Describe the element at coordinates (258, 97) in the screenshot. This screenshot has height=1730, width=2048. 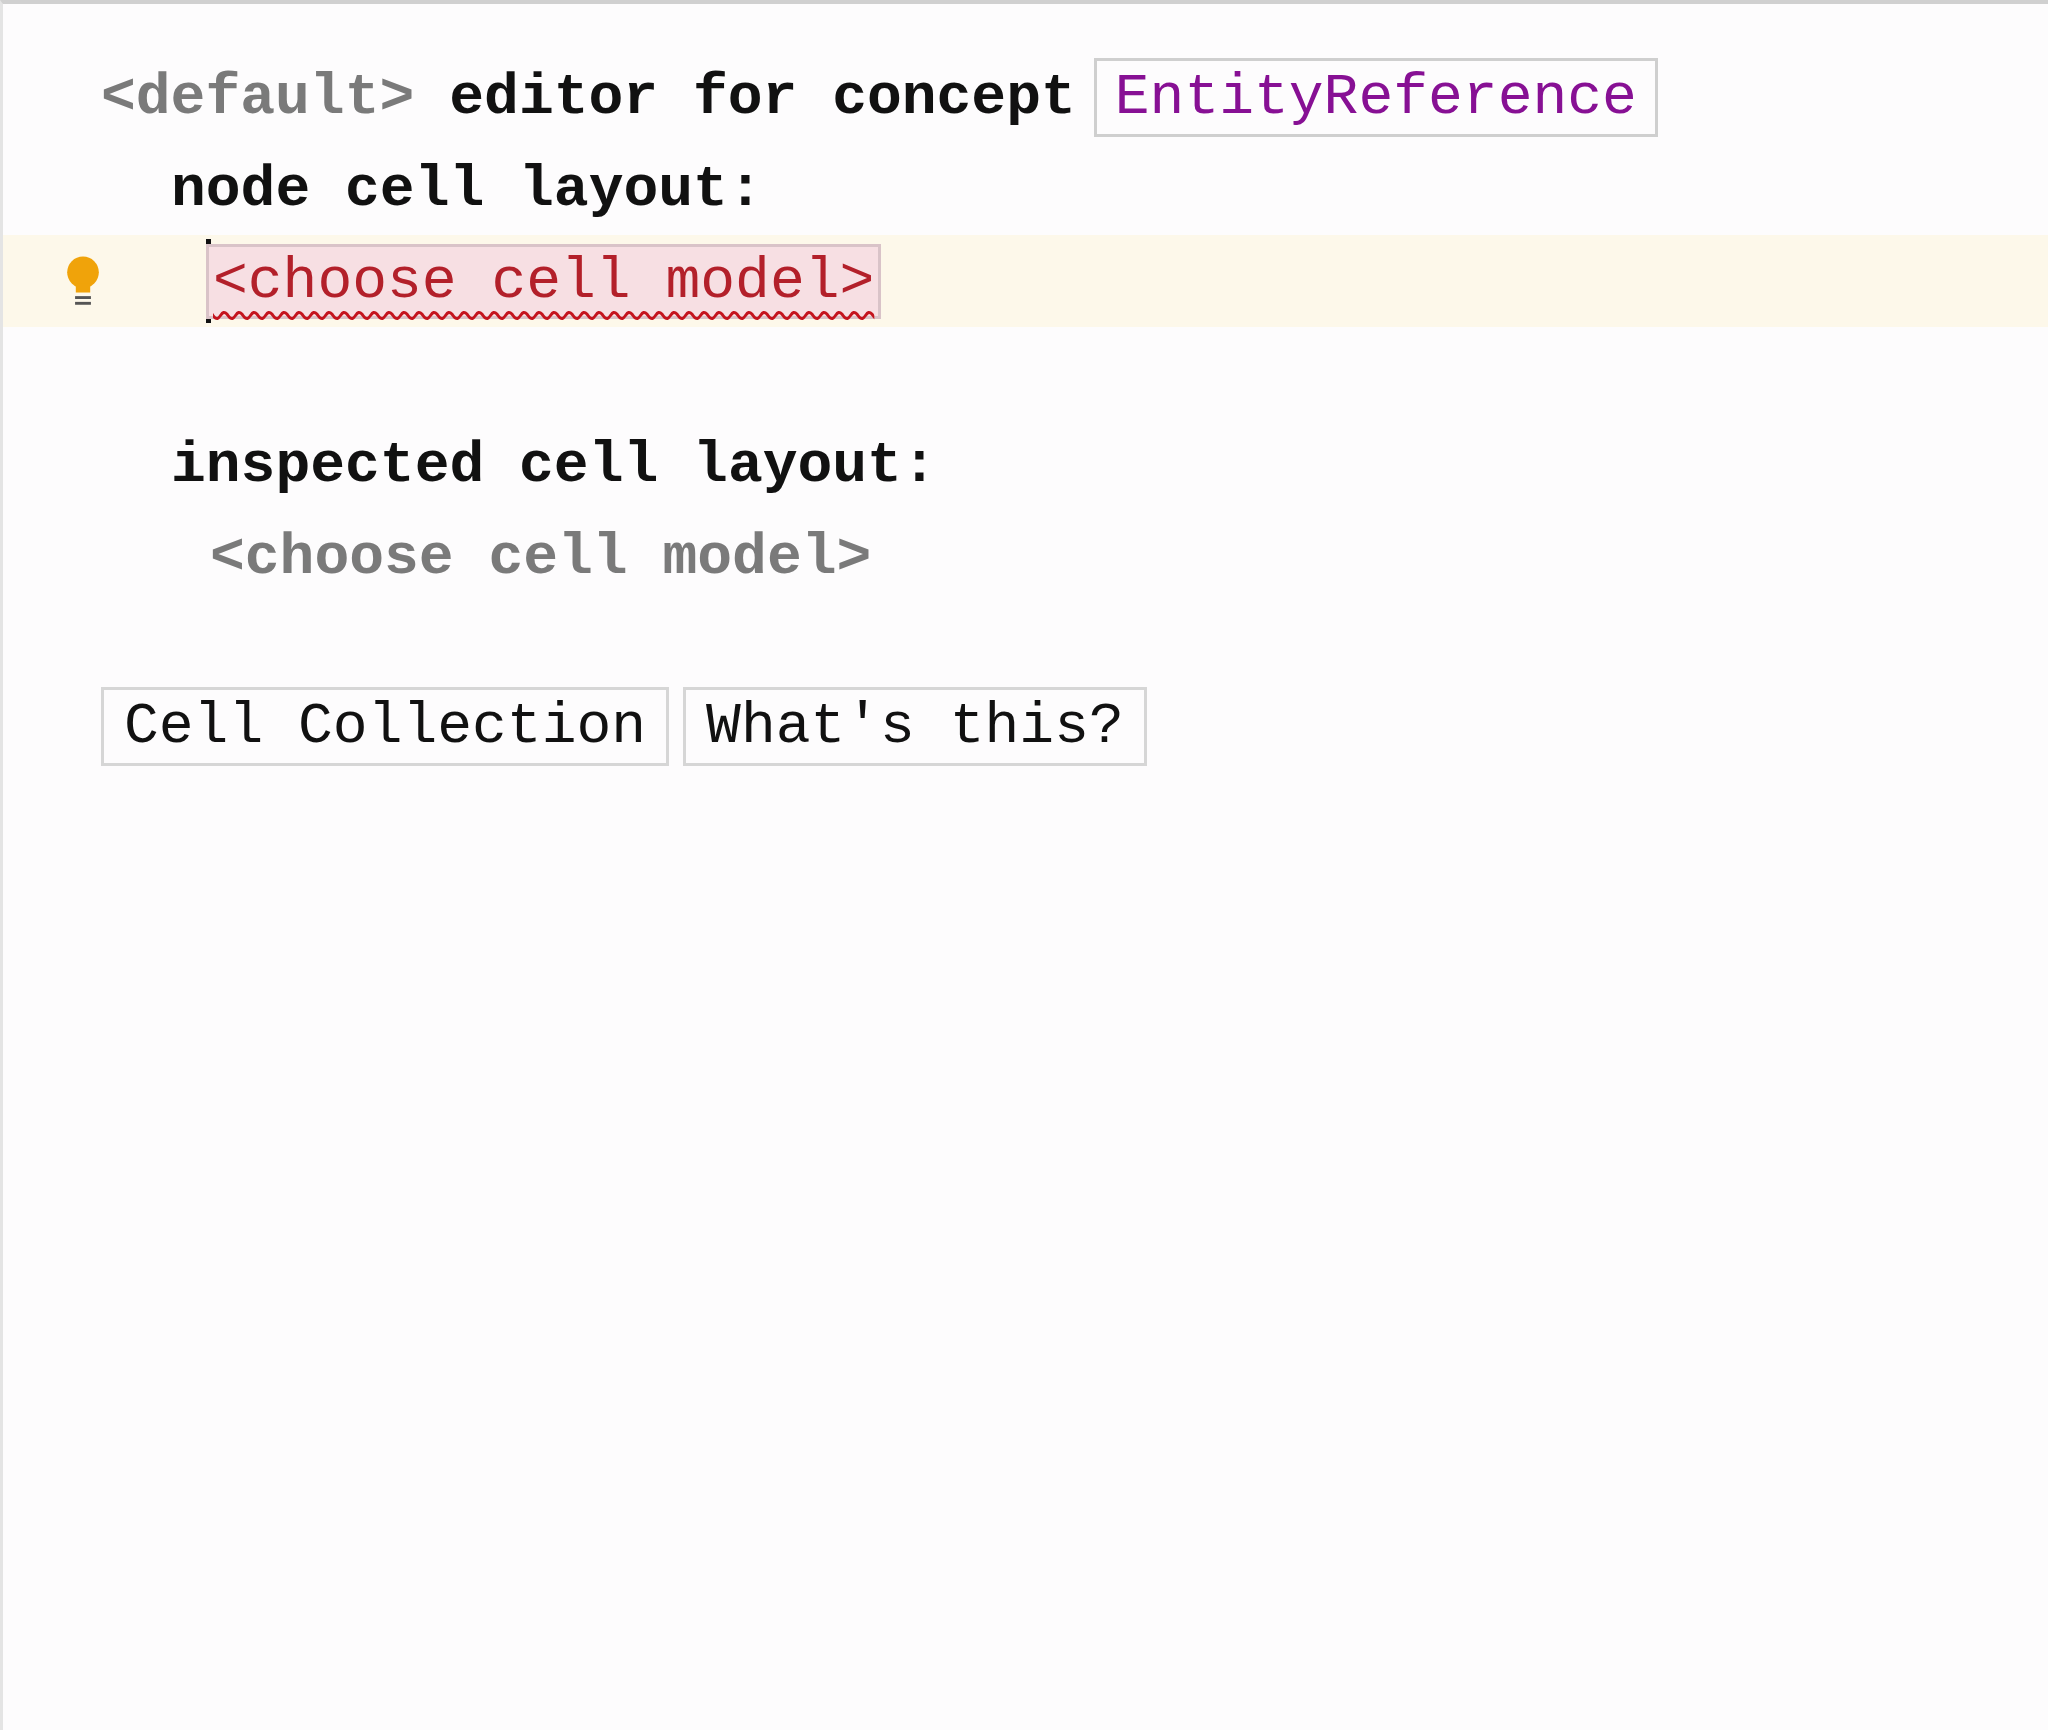
I see `default-keyword: <default>` at that location.